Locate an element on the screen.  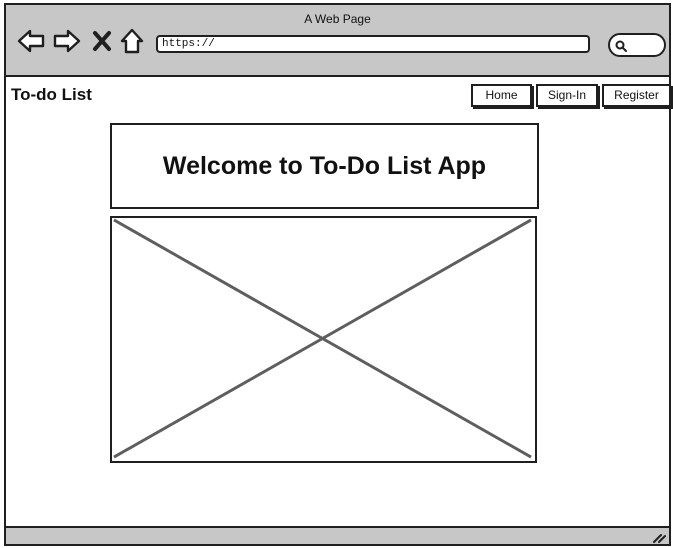
app-brand: To-do List is located at coordinates (51, 95).